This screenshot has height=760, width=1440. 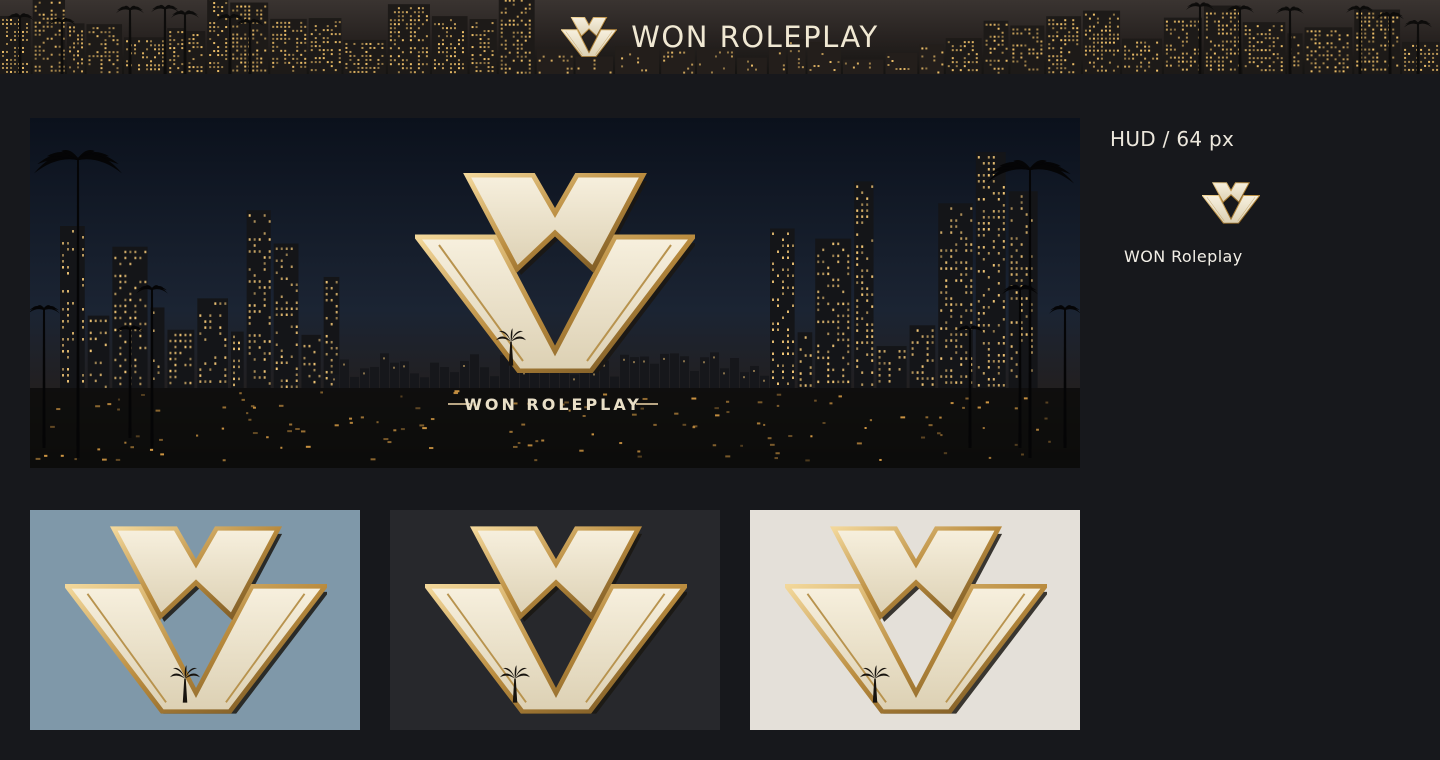 I want to click on brand: WON ROLEPLAY, so click(x=720, y=37).